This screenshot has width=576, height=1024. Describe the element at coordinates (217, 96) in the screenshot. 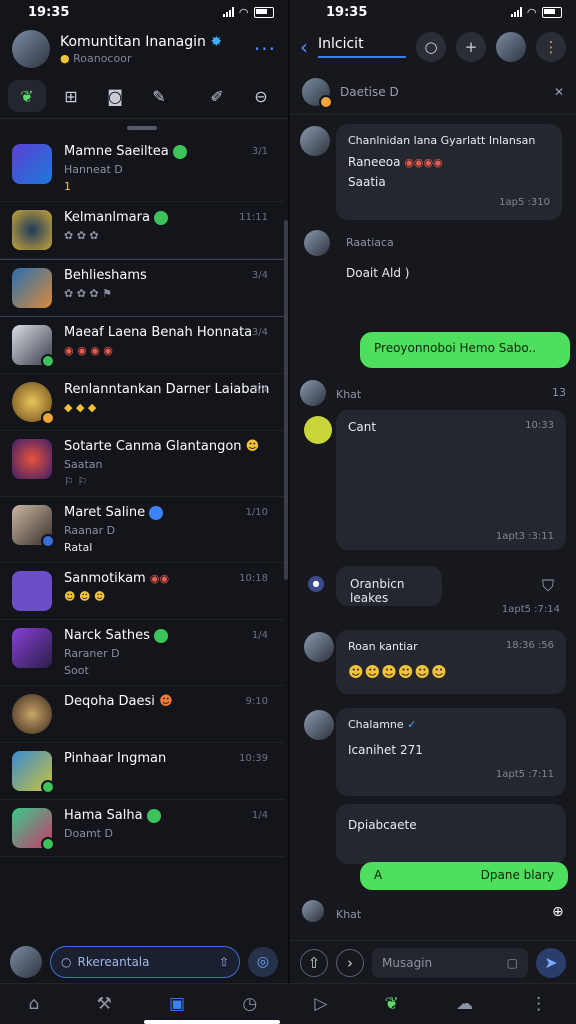

I see `edit-icon: ✐` at that location.